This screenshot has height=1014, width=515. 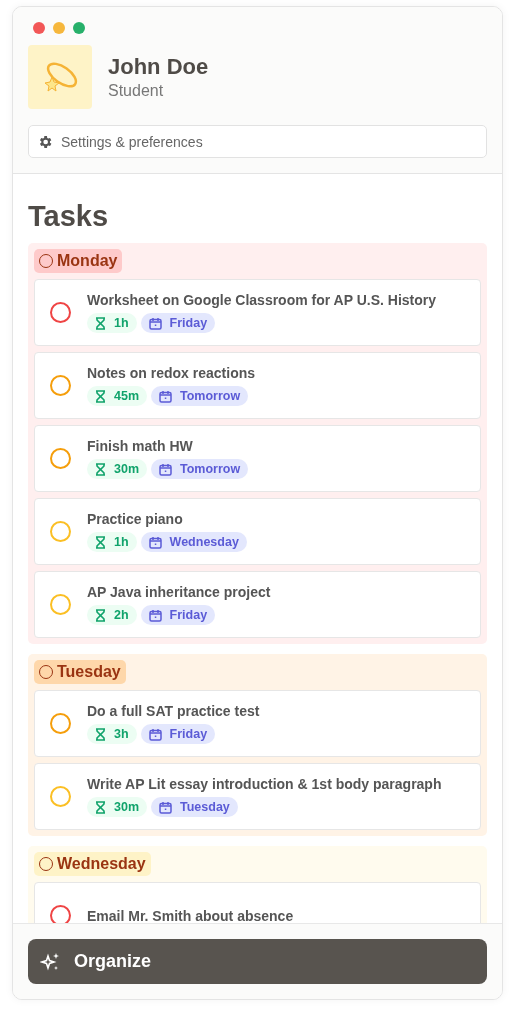 What do you see at coordinates (89, 672) in the screenshot?
I see `day-text: Tuesday` at bounding box center [89, 672].